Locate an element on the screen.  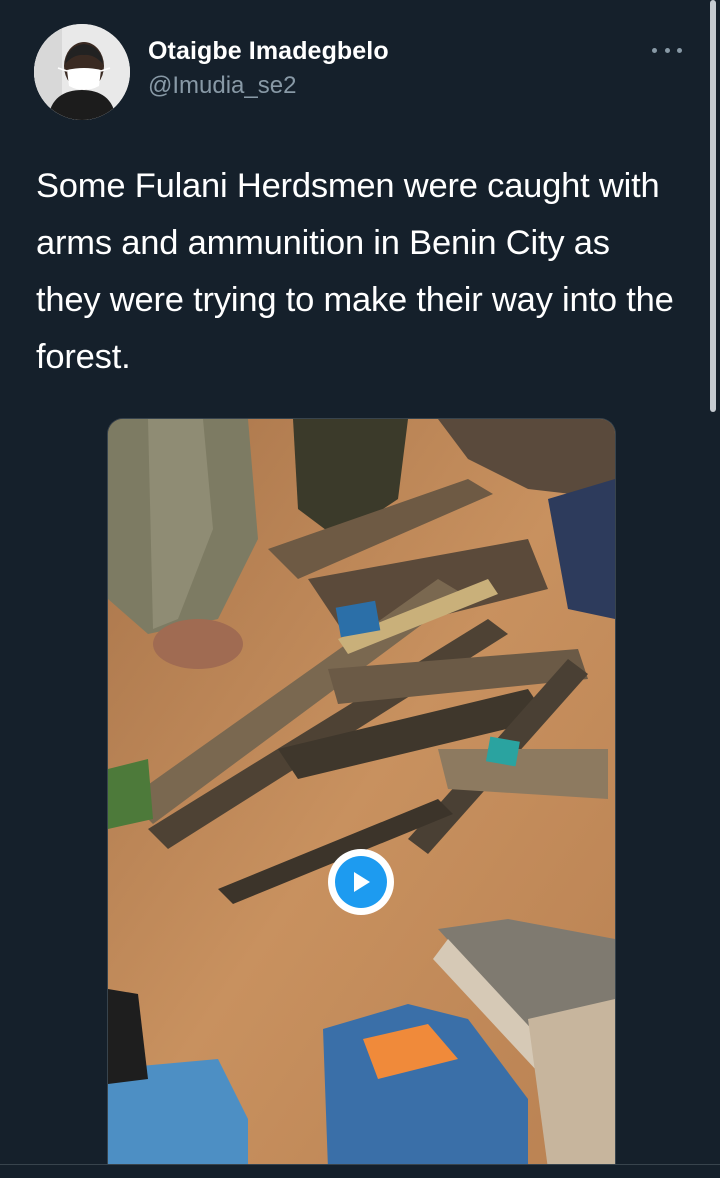
scrollbar is located at coordinates (713, 206).